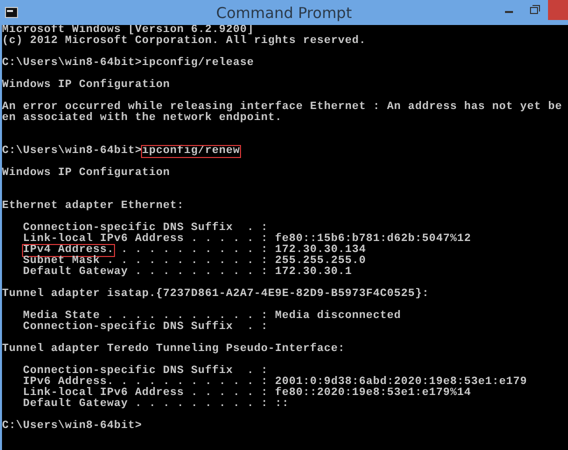 This screenshot has width=568, height=450. I want to click on console-line: Default Gateway . . . . . . . . . : ::, so click(156, 404).